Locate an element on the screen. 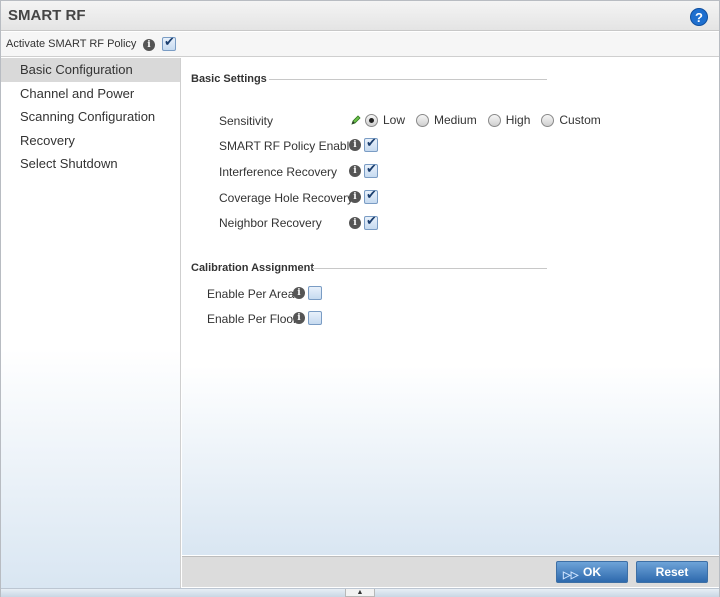 This screenshot has width=720, height=597. interference-recovery-control: i is located at coordinates (363, 170).